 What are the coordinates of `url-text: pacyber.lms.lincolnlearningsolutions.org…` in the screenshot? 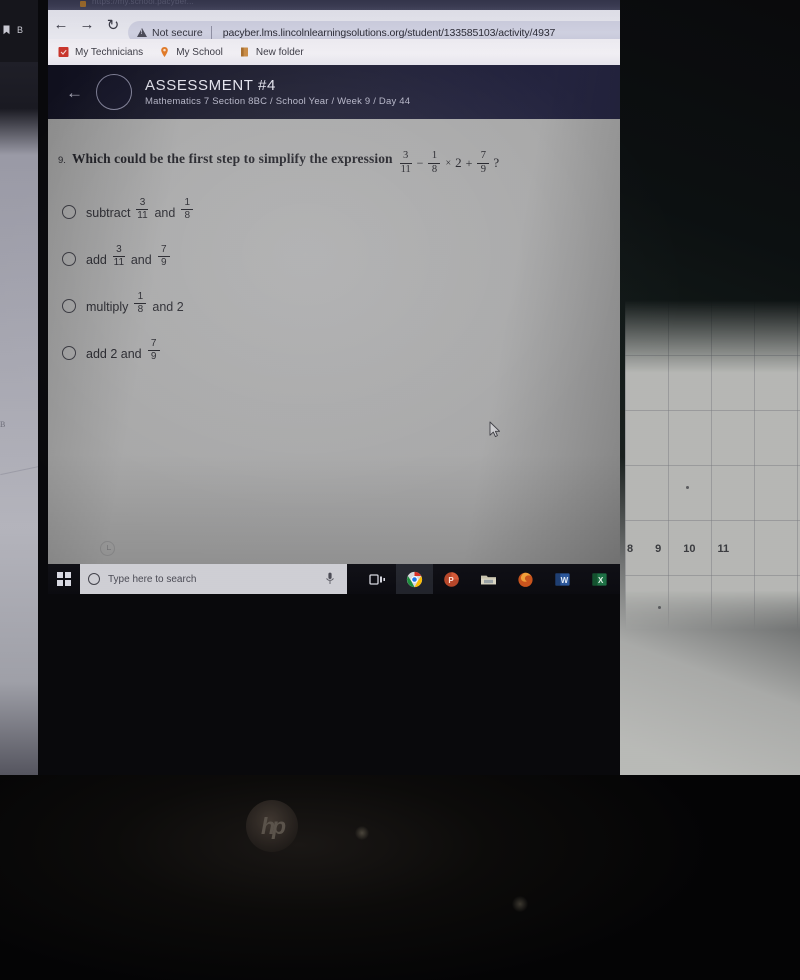 It's located at (389, 33).